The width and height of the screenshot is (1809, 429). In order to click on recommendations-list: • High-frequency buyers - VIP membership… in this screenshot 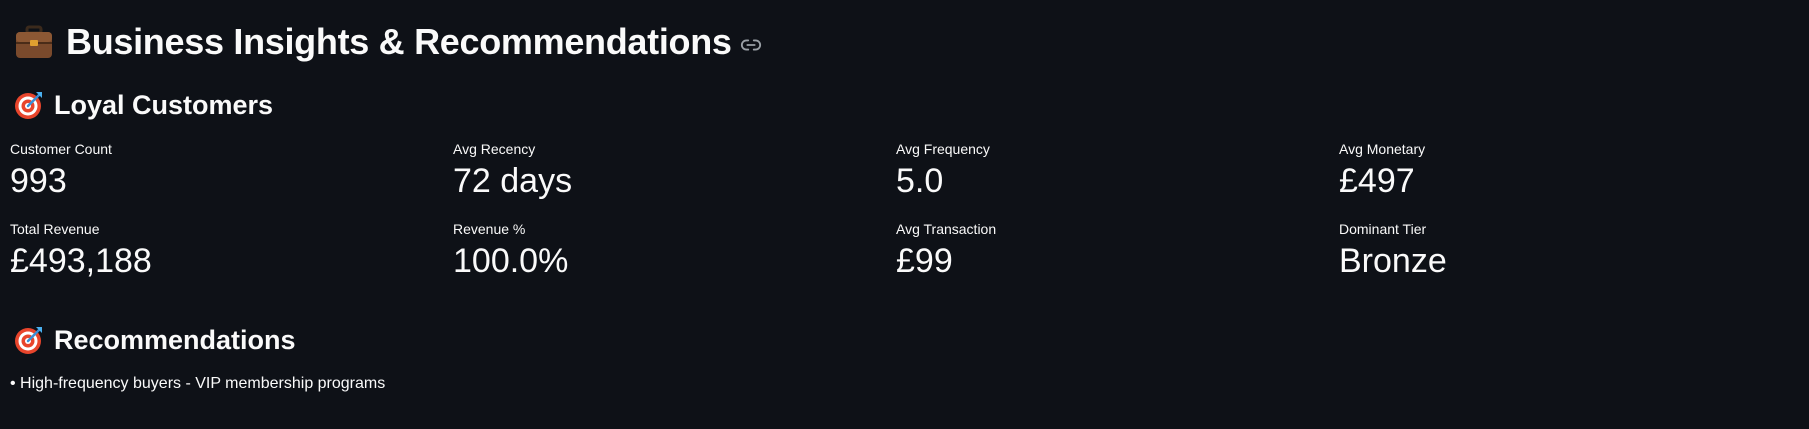, I will do `click(197, 384)`.